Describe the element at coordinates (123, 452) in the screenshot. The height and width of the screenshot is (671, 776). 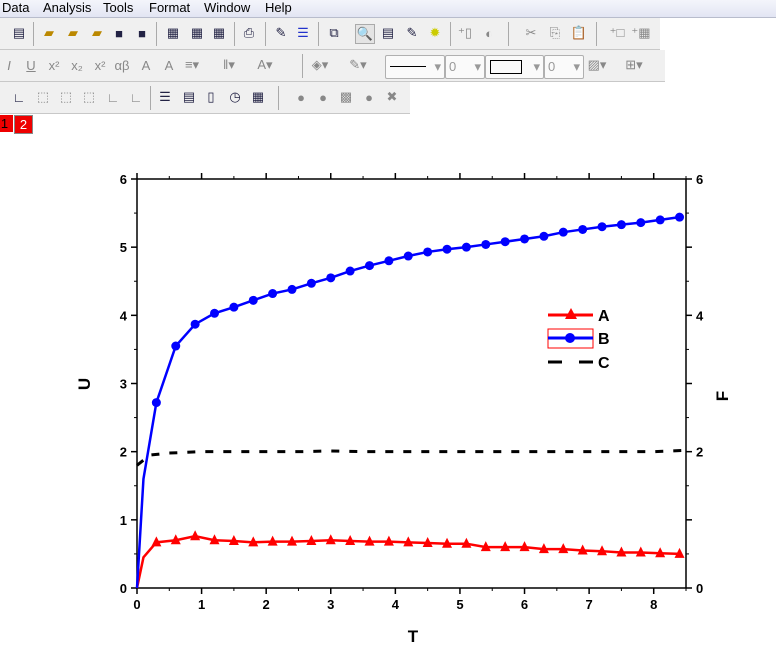
I see `y-tick-label: 2` at that location.